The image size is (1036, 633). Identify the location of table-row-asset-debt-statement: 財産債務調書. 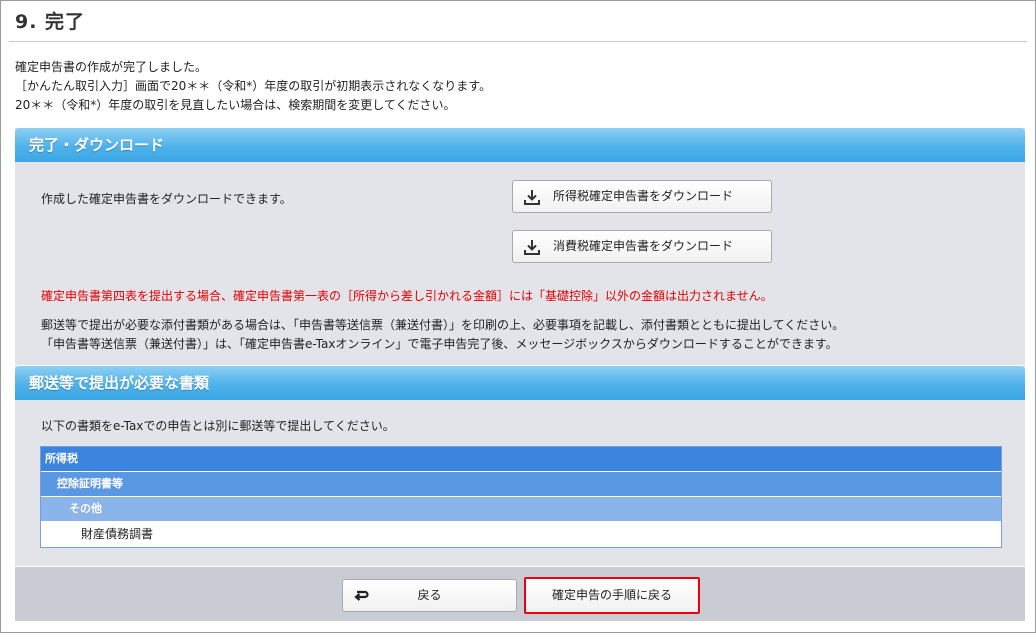
(521, 534).